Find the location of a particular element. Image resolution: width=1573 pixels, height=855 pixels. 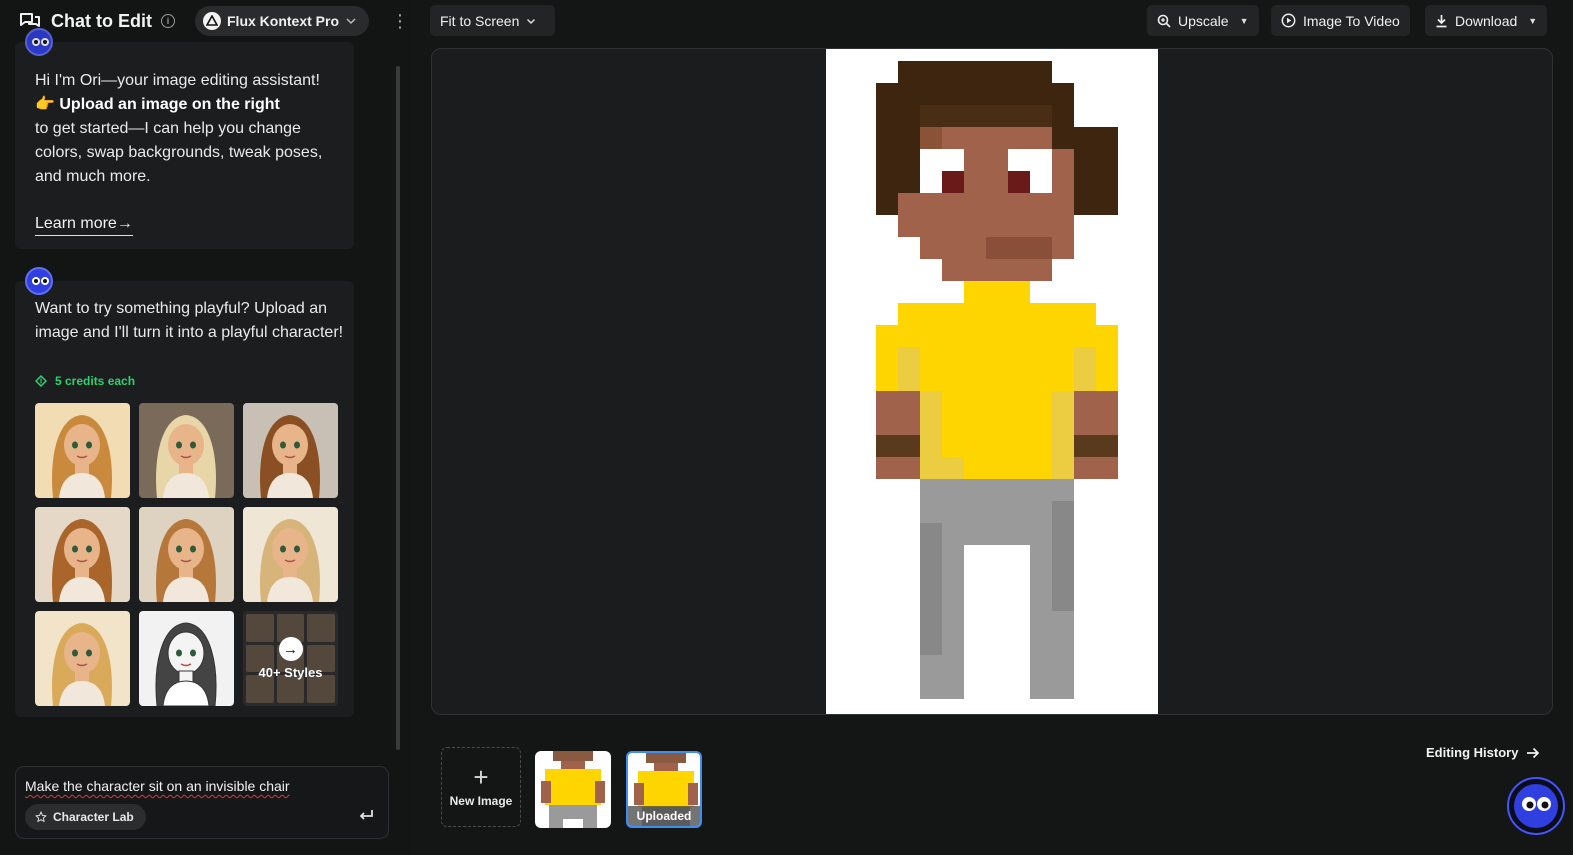

upload-hint: 👉 Upload an image on the right is located at coordinates (190, 105).